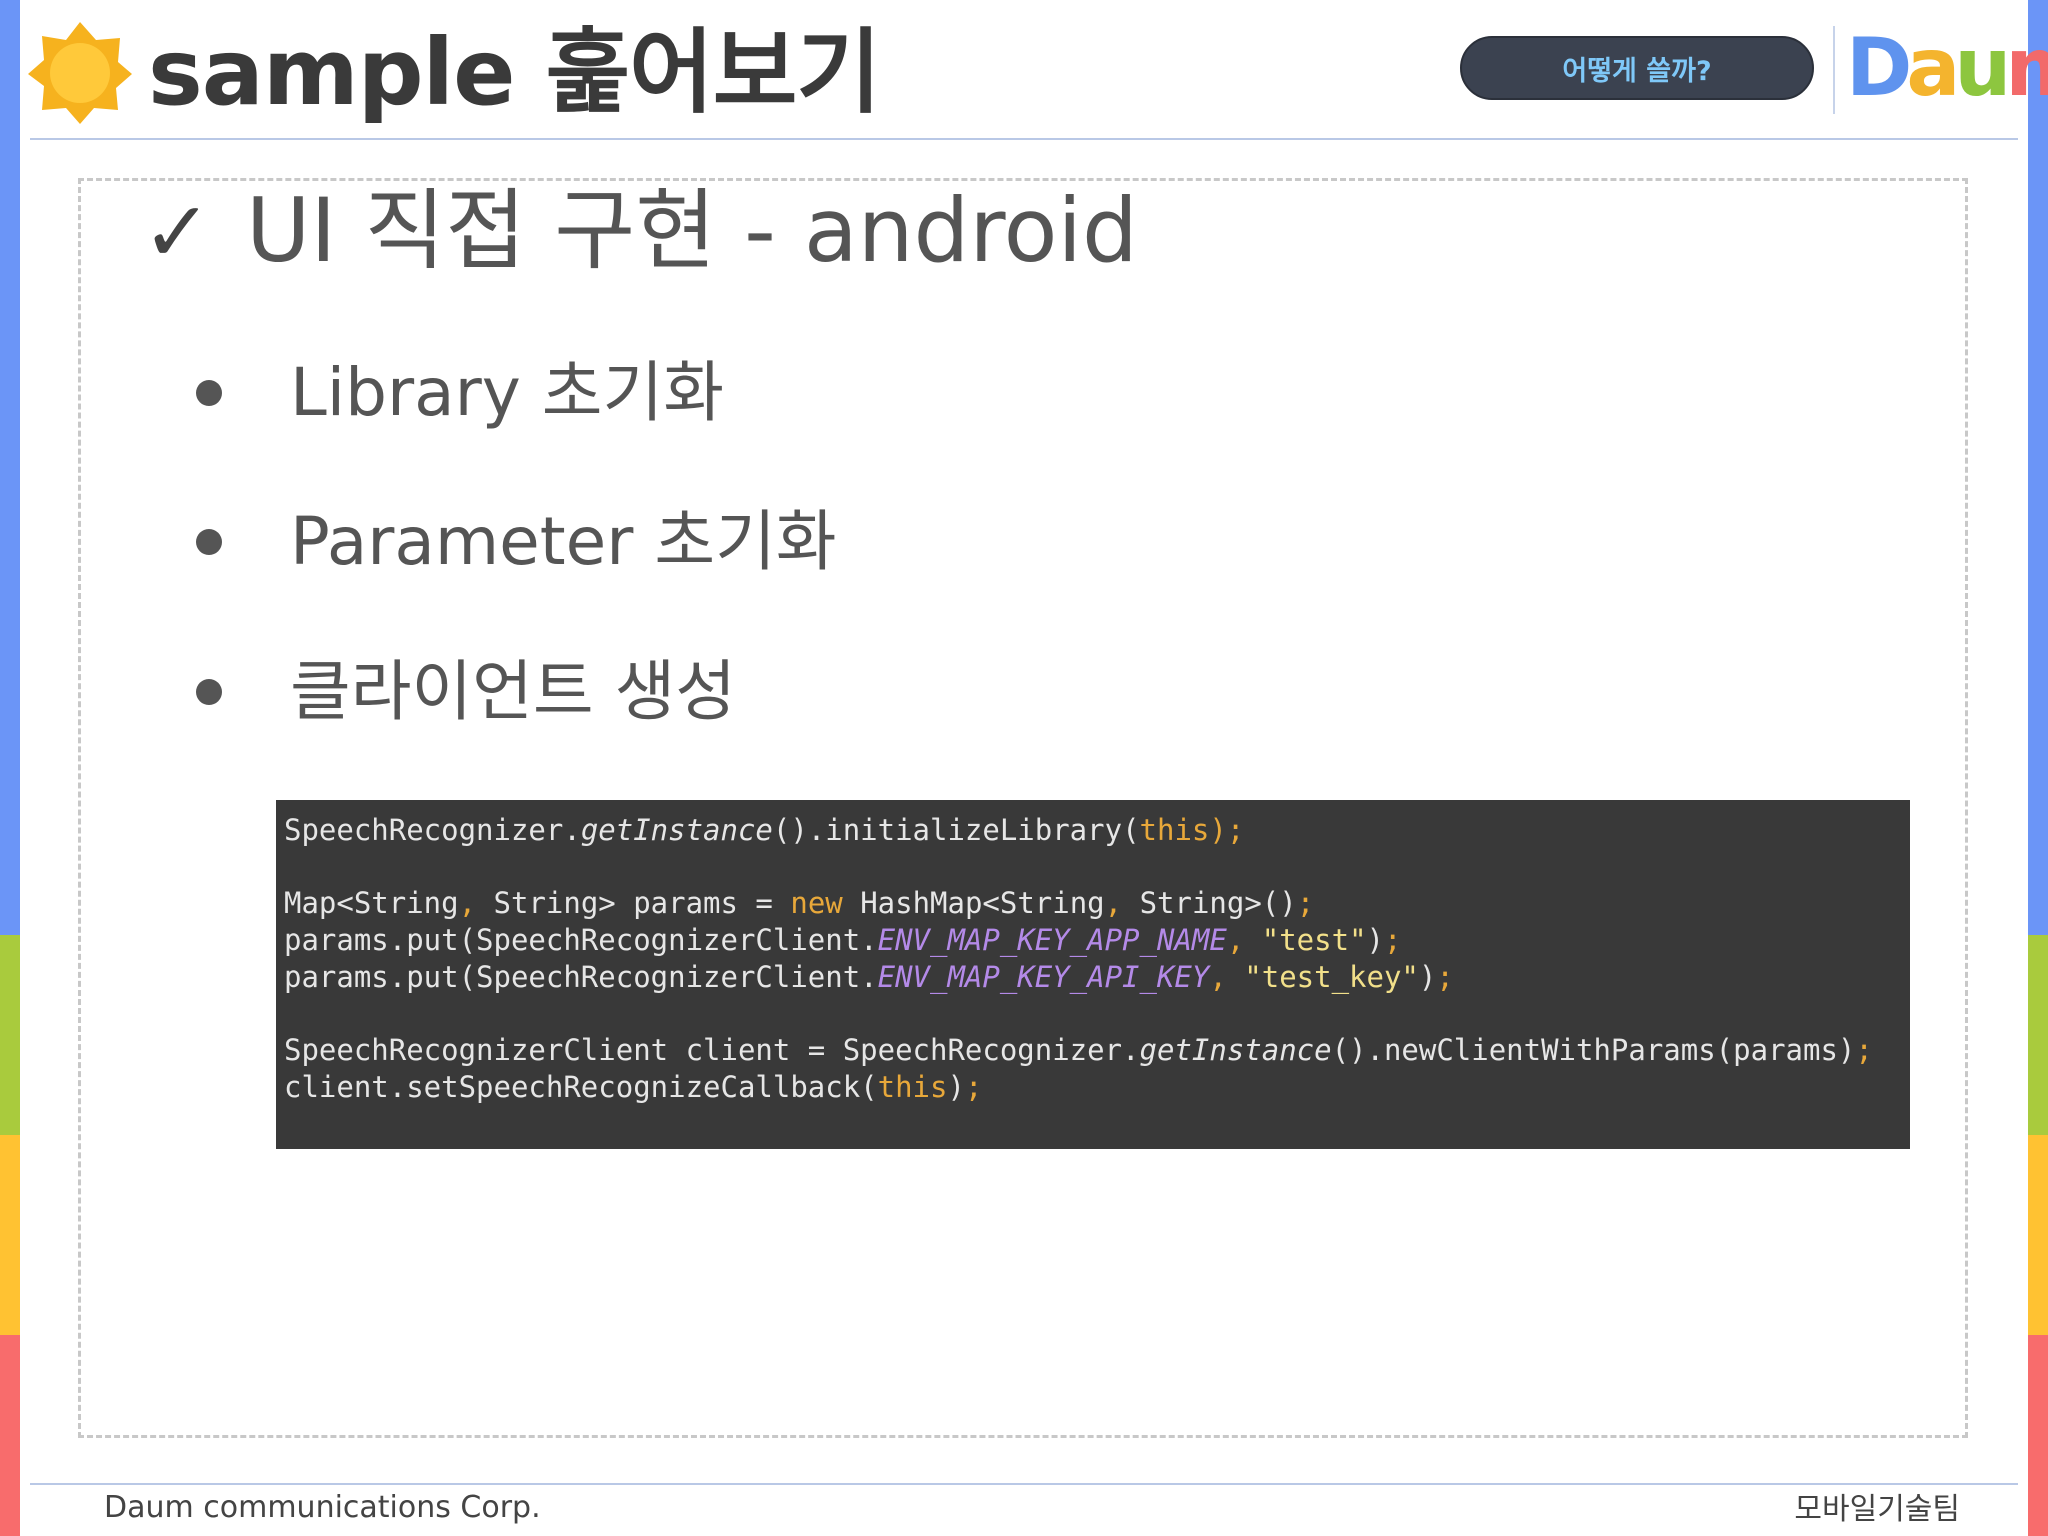 This screenshot has height=1536, width=2048. I want to click on code-token: "test_key", so click(1331, 977).